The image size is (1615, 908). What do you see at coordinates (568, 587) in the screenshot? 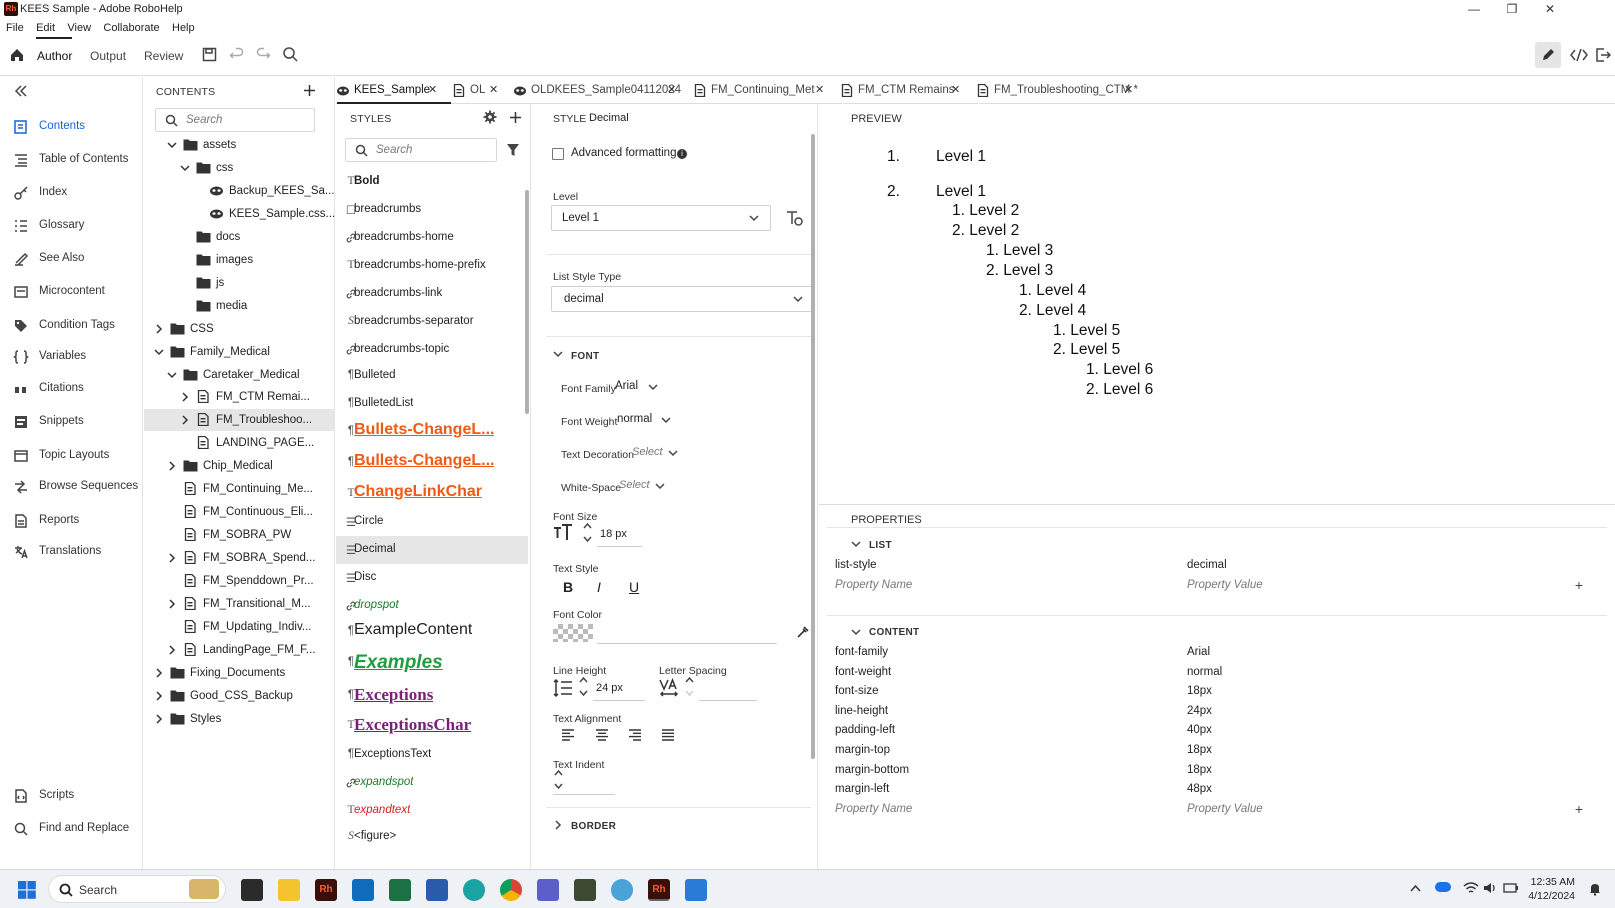
I see `bold-button: B` at bounding box center [568, 587].